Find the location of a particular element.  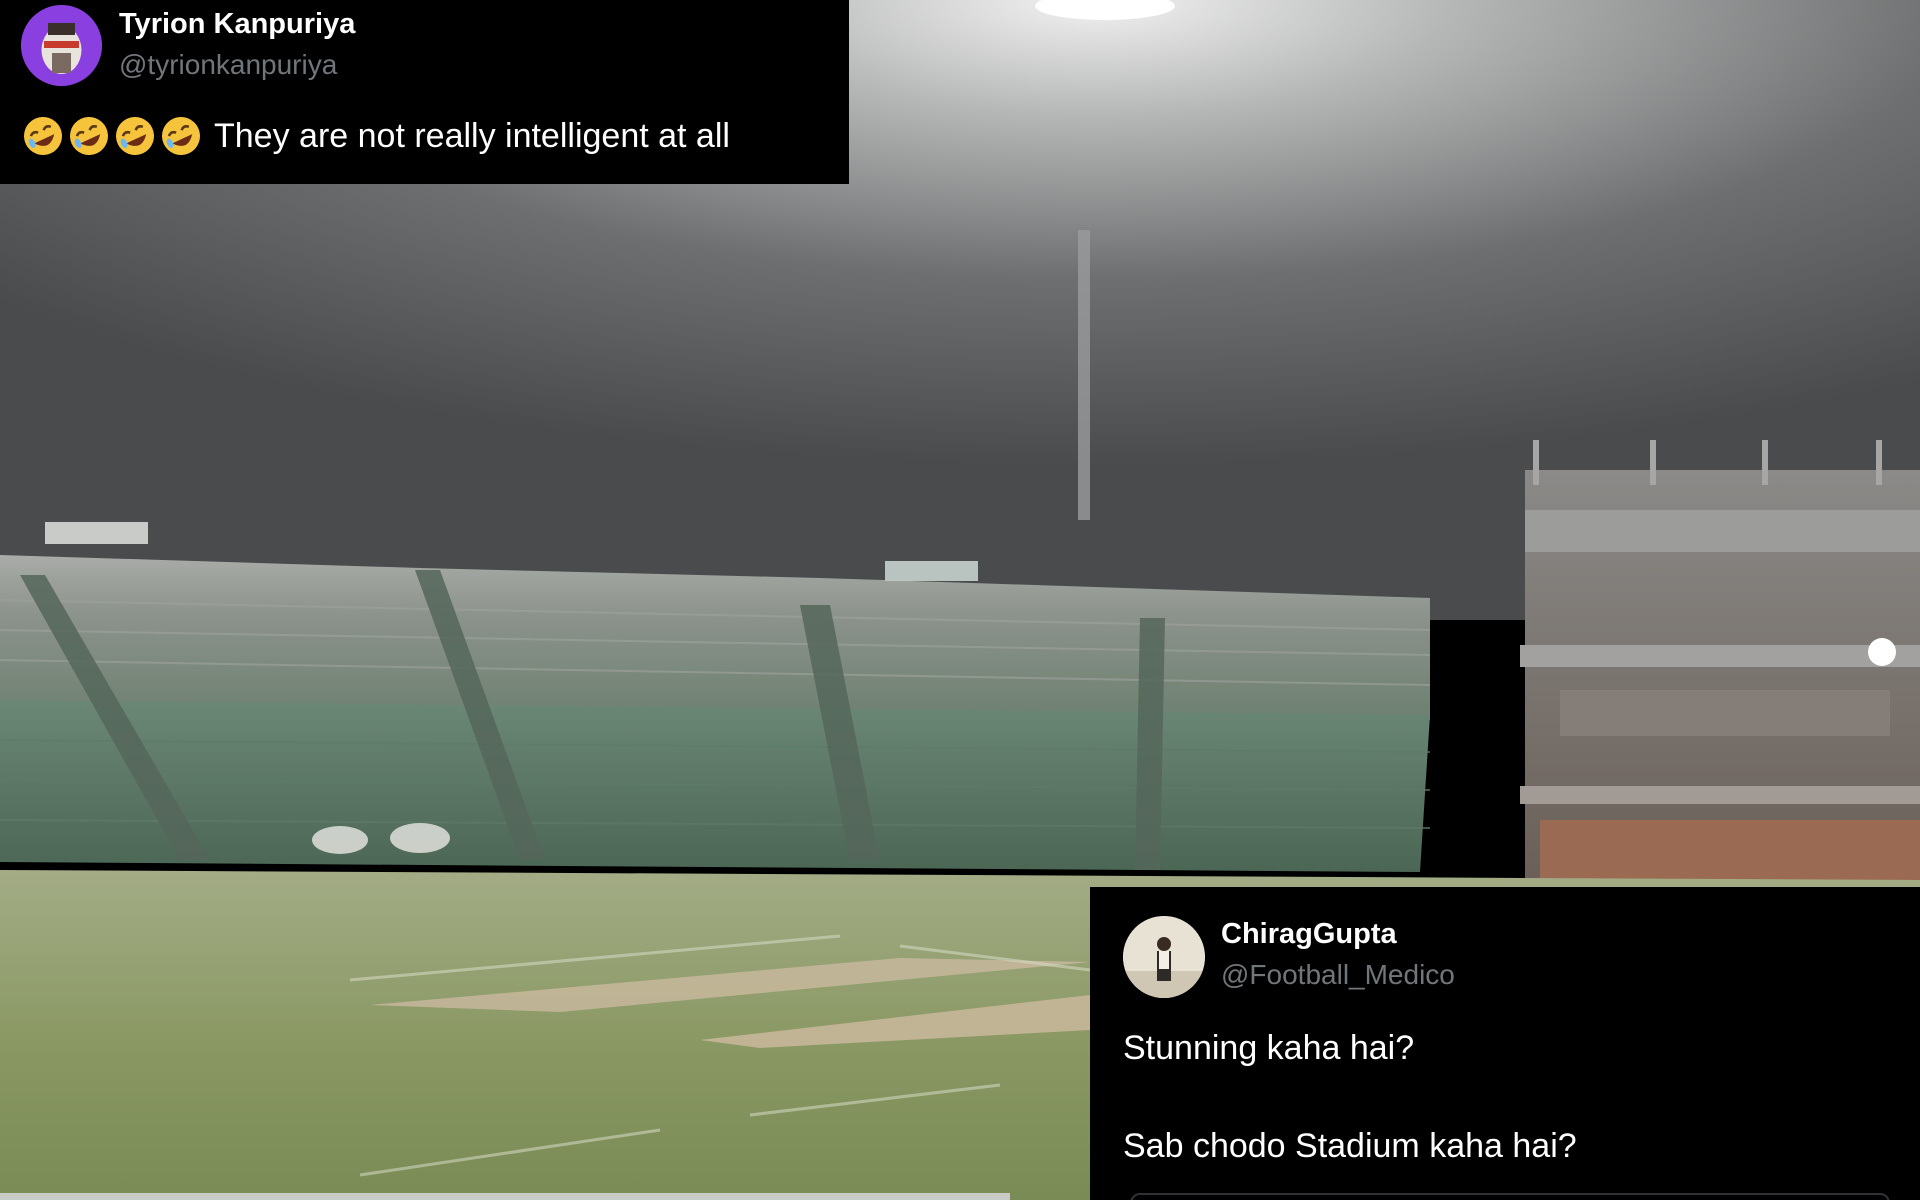

handle: @Football_Medico is located at coordinates (1338, 975).